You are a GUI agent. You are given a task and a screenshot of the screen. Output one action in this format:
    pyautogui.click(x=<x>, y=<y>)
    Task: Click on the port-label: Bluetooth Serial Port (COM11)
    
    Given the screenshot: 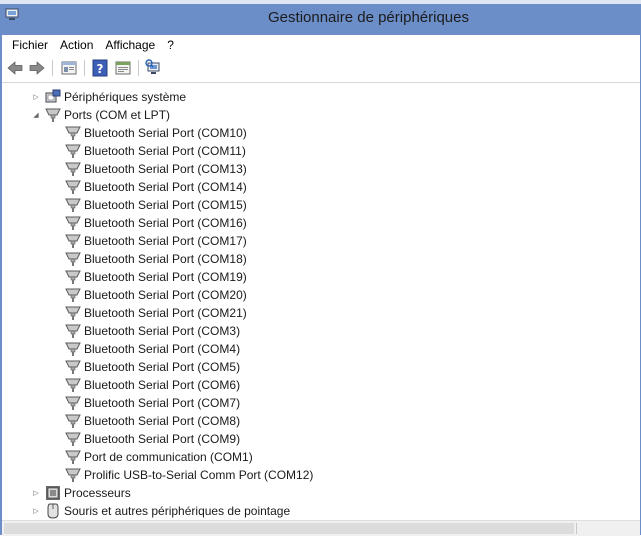 What is the action you would take?
    pyautogui.click(x=165, y=151)
    